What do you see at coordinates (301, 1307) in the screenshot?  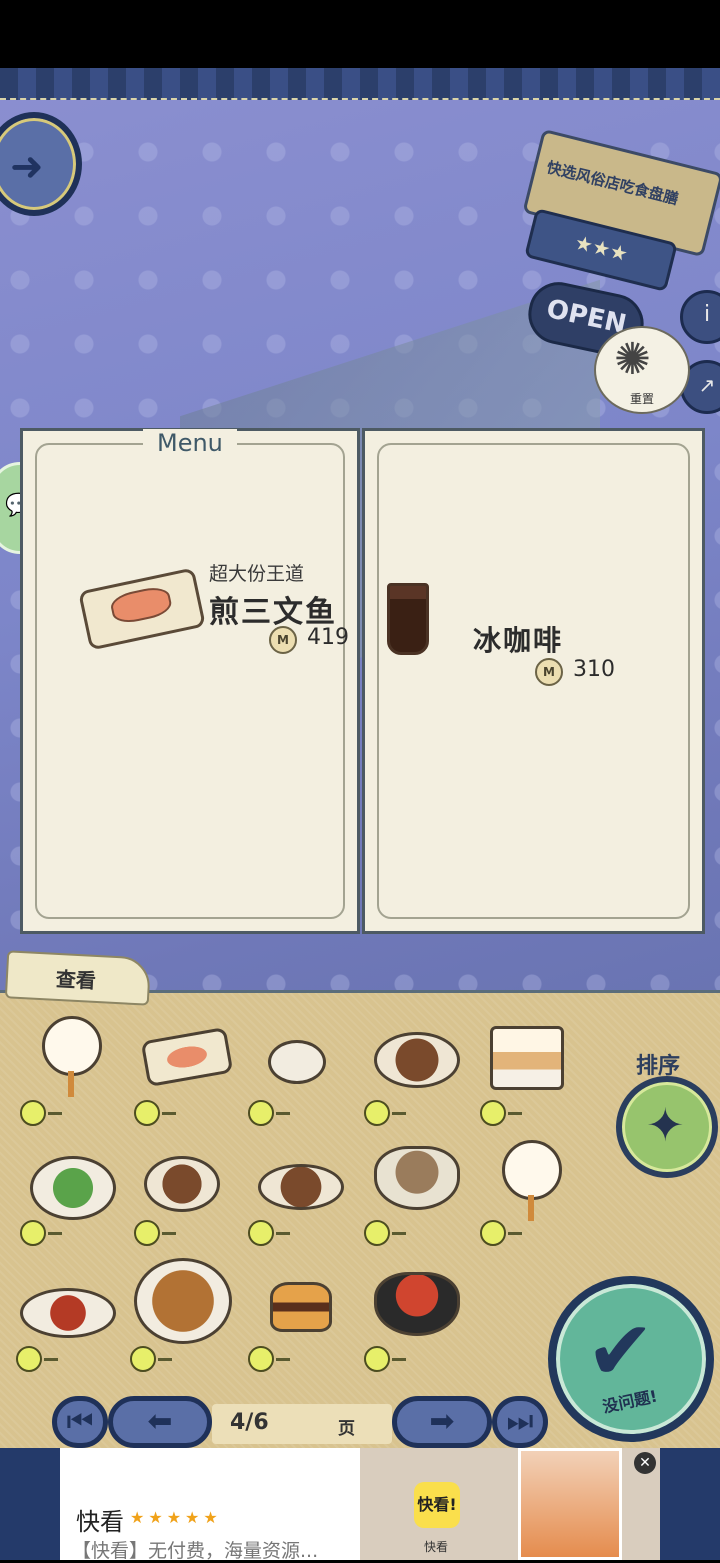 I see `burger-icon` at bounding box center [301, 1307].